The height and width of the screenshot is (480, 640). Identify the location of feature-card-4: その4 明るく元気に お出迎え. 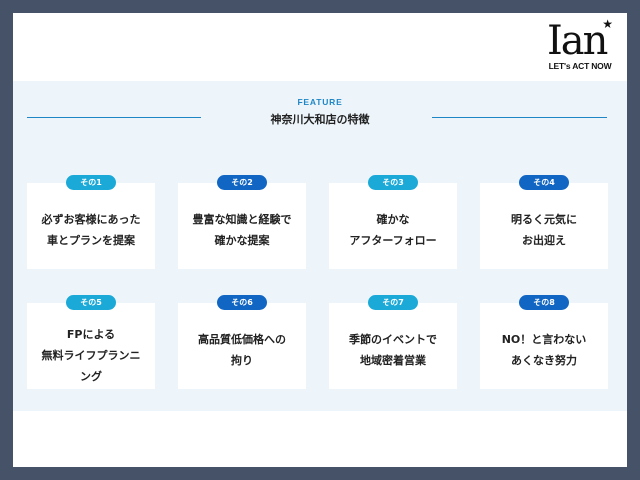
(544, 222).